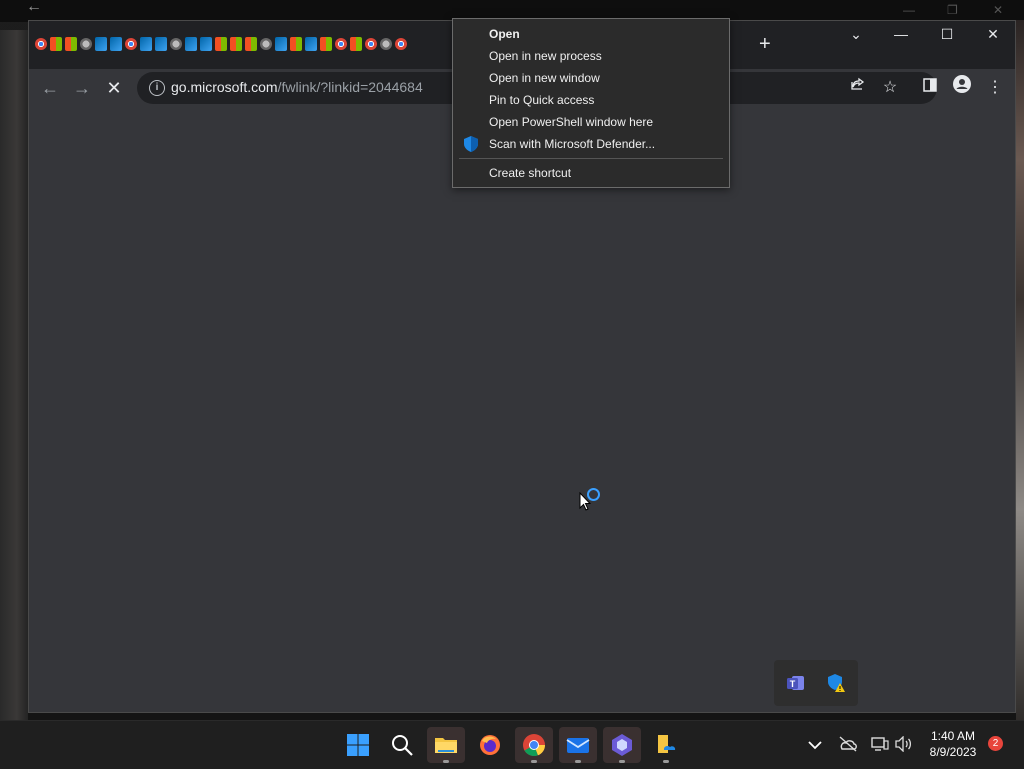 The image size is (1024, 769). I want to click on svg-text: T, so click(793, 684).